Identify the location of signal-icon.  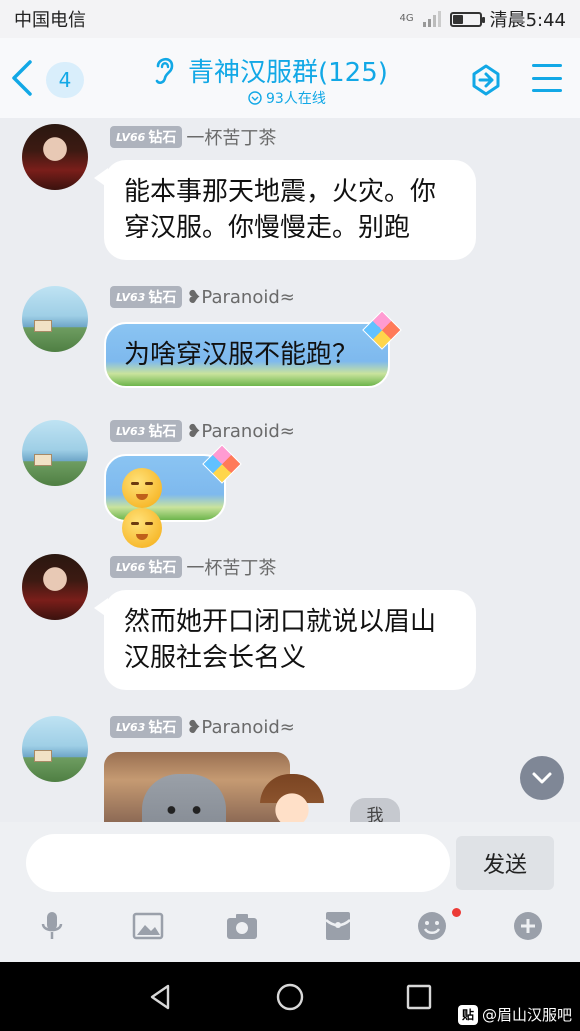
(431, 19).